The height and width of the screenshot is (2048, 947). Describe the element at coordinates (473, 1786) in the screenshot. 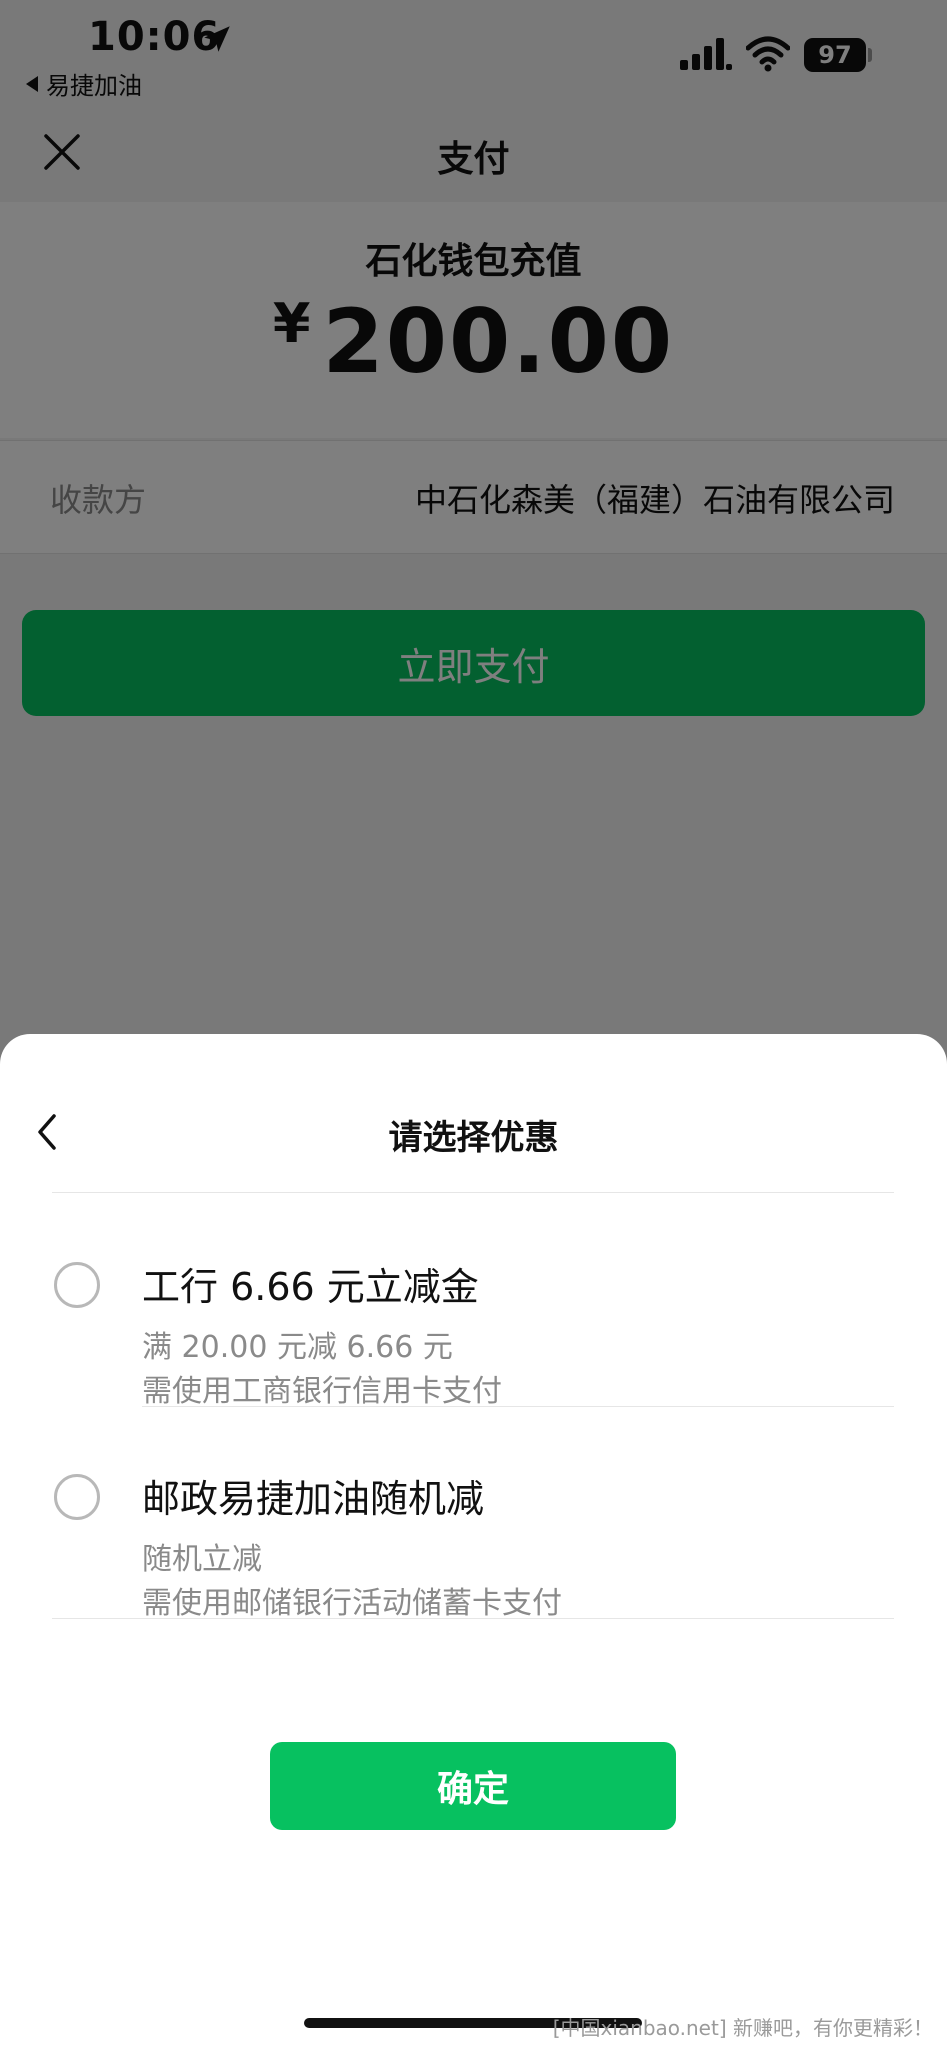

I see `confirm-button: 确定` at that location.